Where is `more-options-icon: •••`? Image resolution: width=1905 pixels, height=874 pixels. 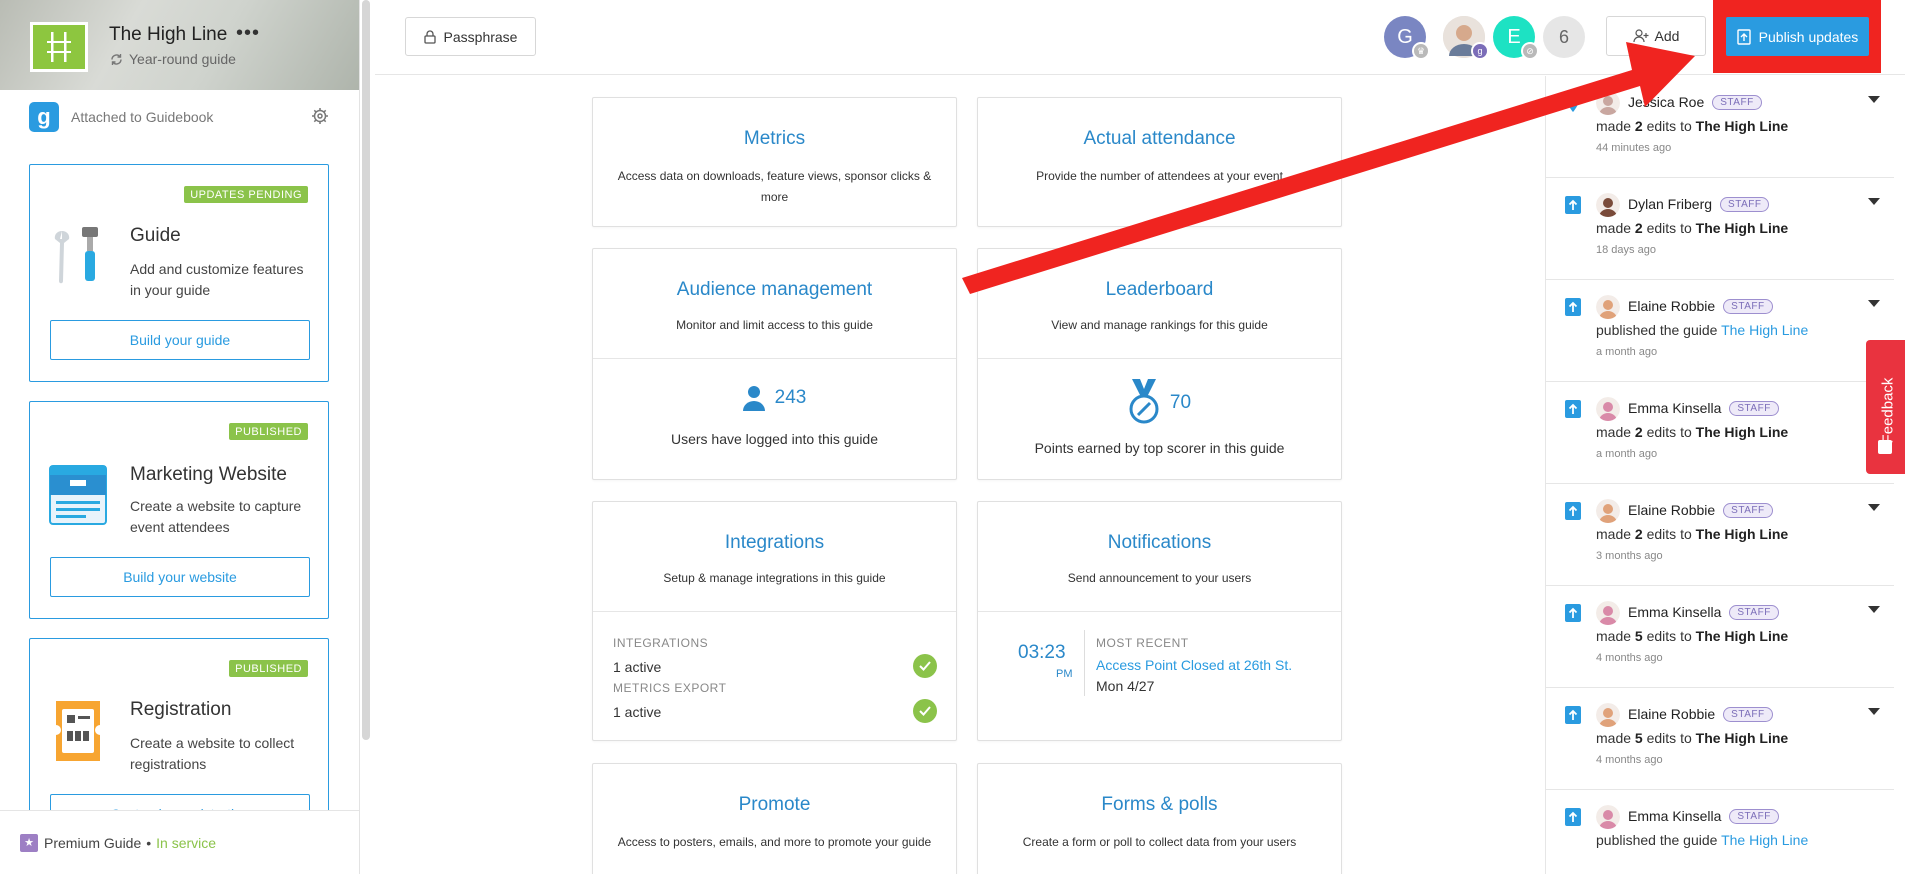 more-options-icon: ••• is located at coordinates (248, 33).